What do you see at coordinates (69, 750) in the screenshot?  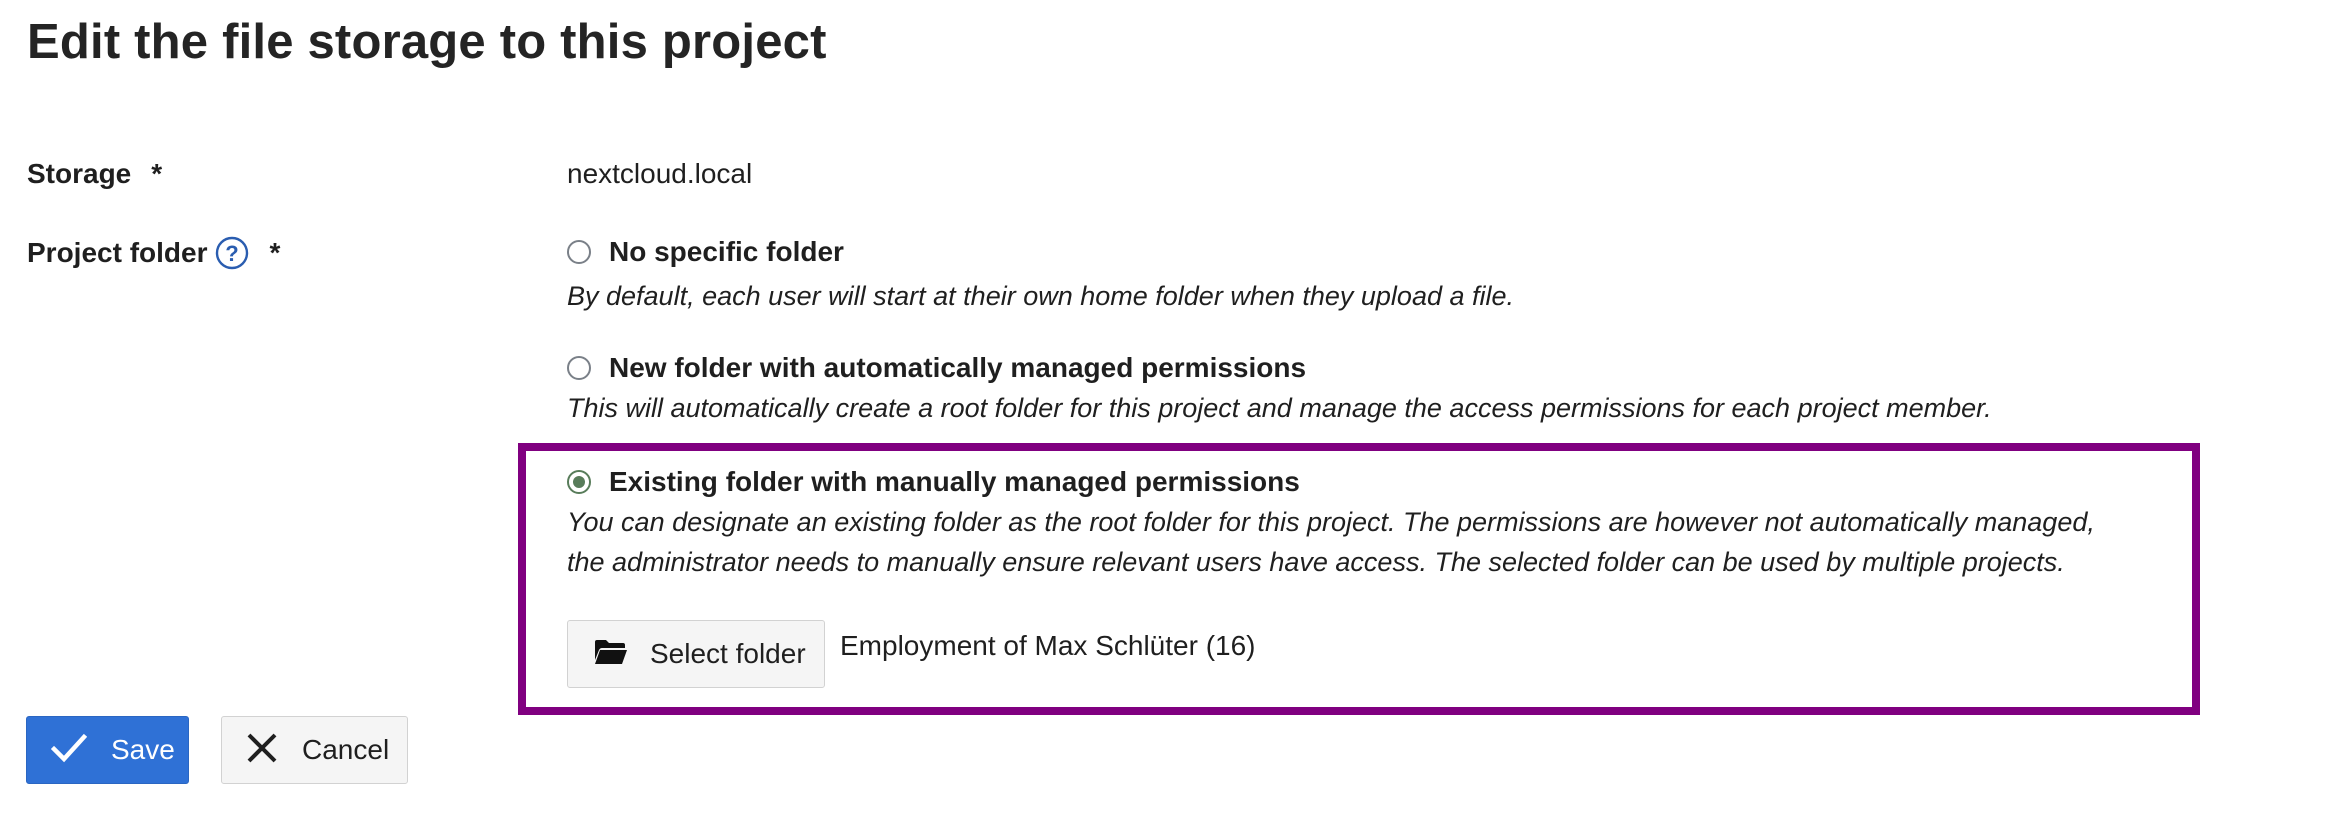 I see `checkmark-icon` at bounding box center [69, 750].